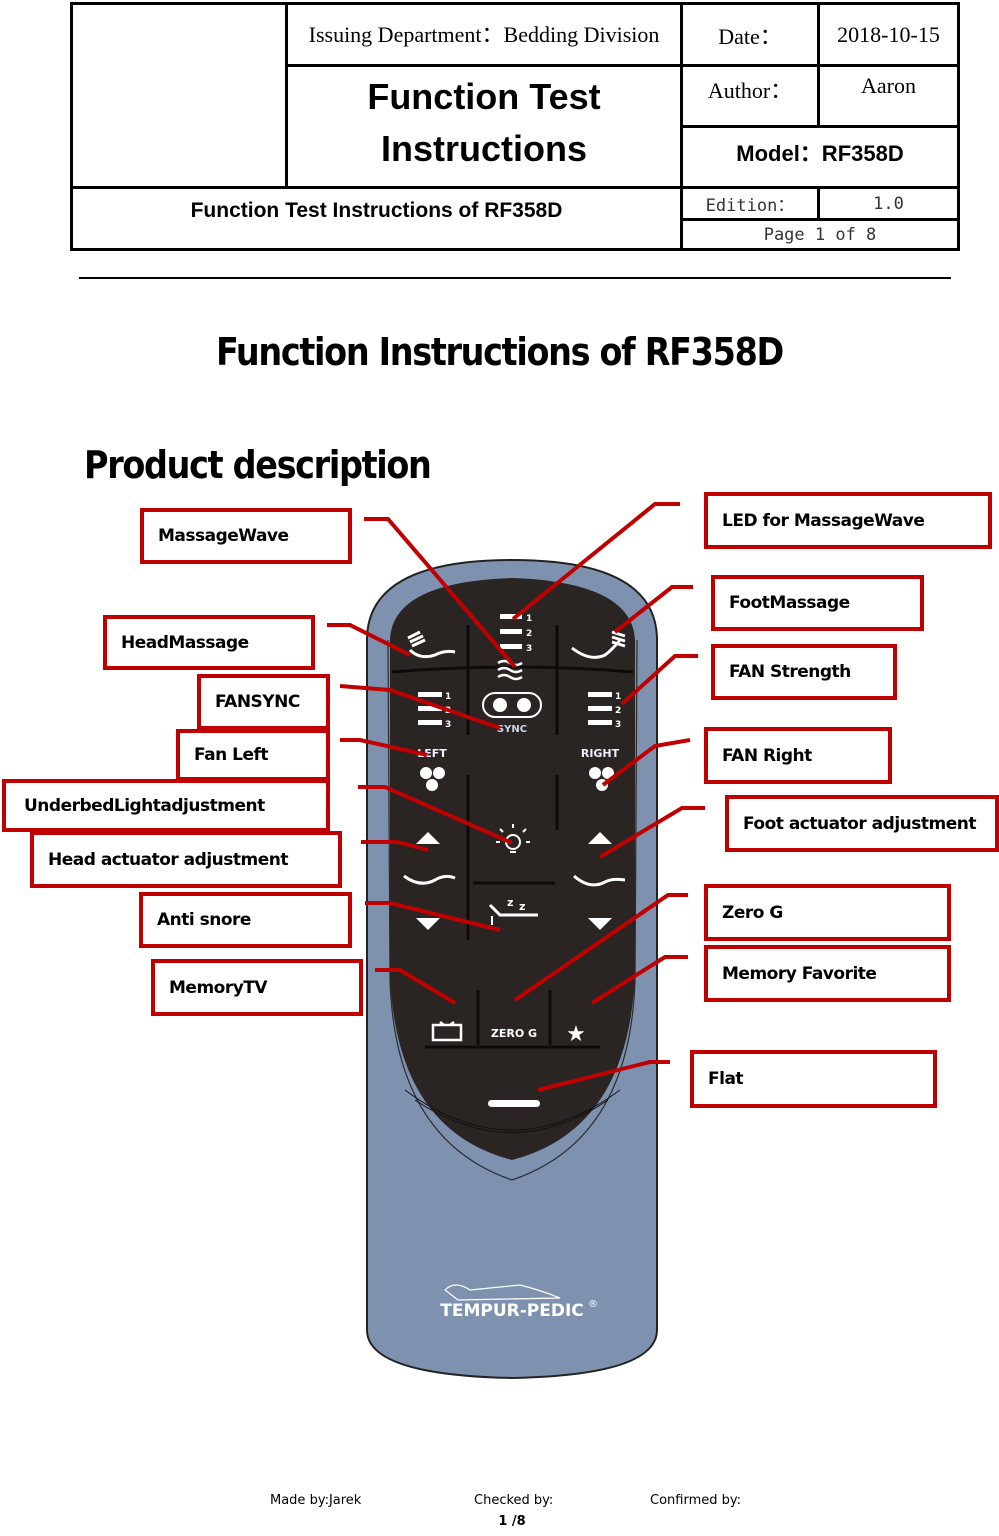 This screenshot has width=999, height=1536. I want to click on fan-left-strength-bars, so click(430, 708).